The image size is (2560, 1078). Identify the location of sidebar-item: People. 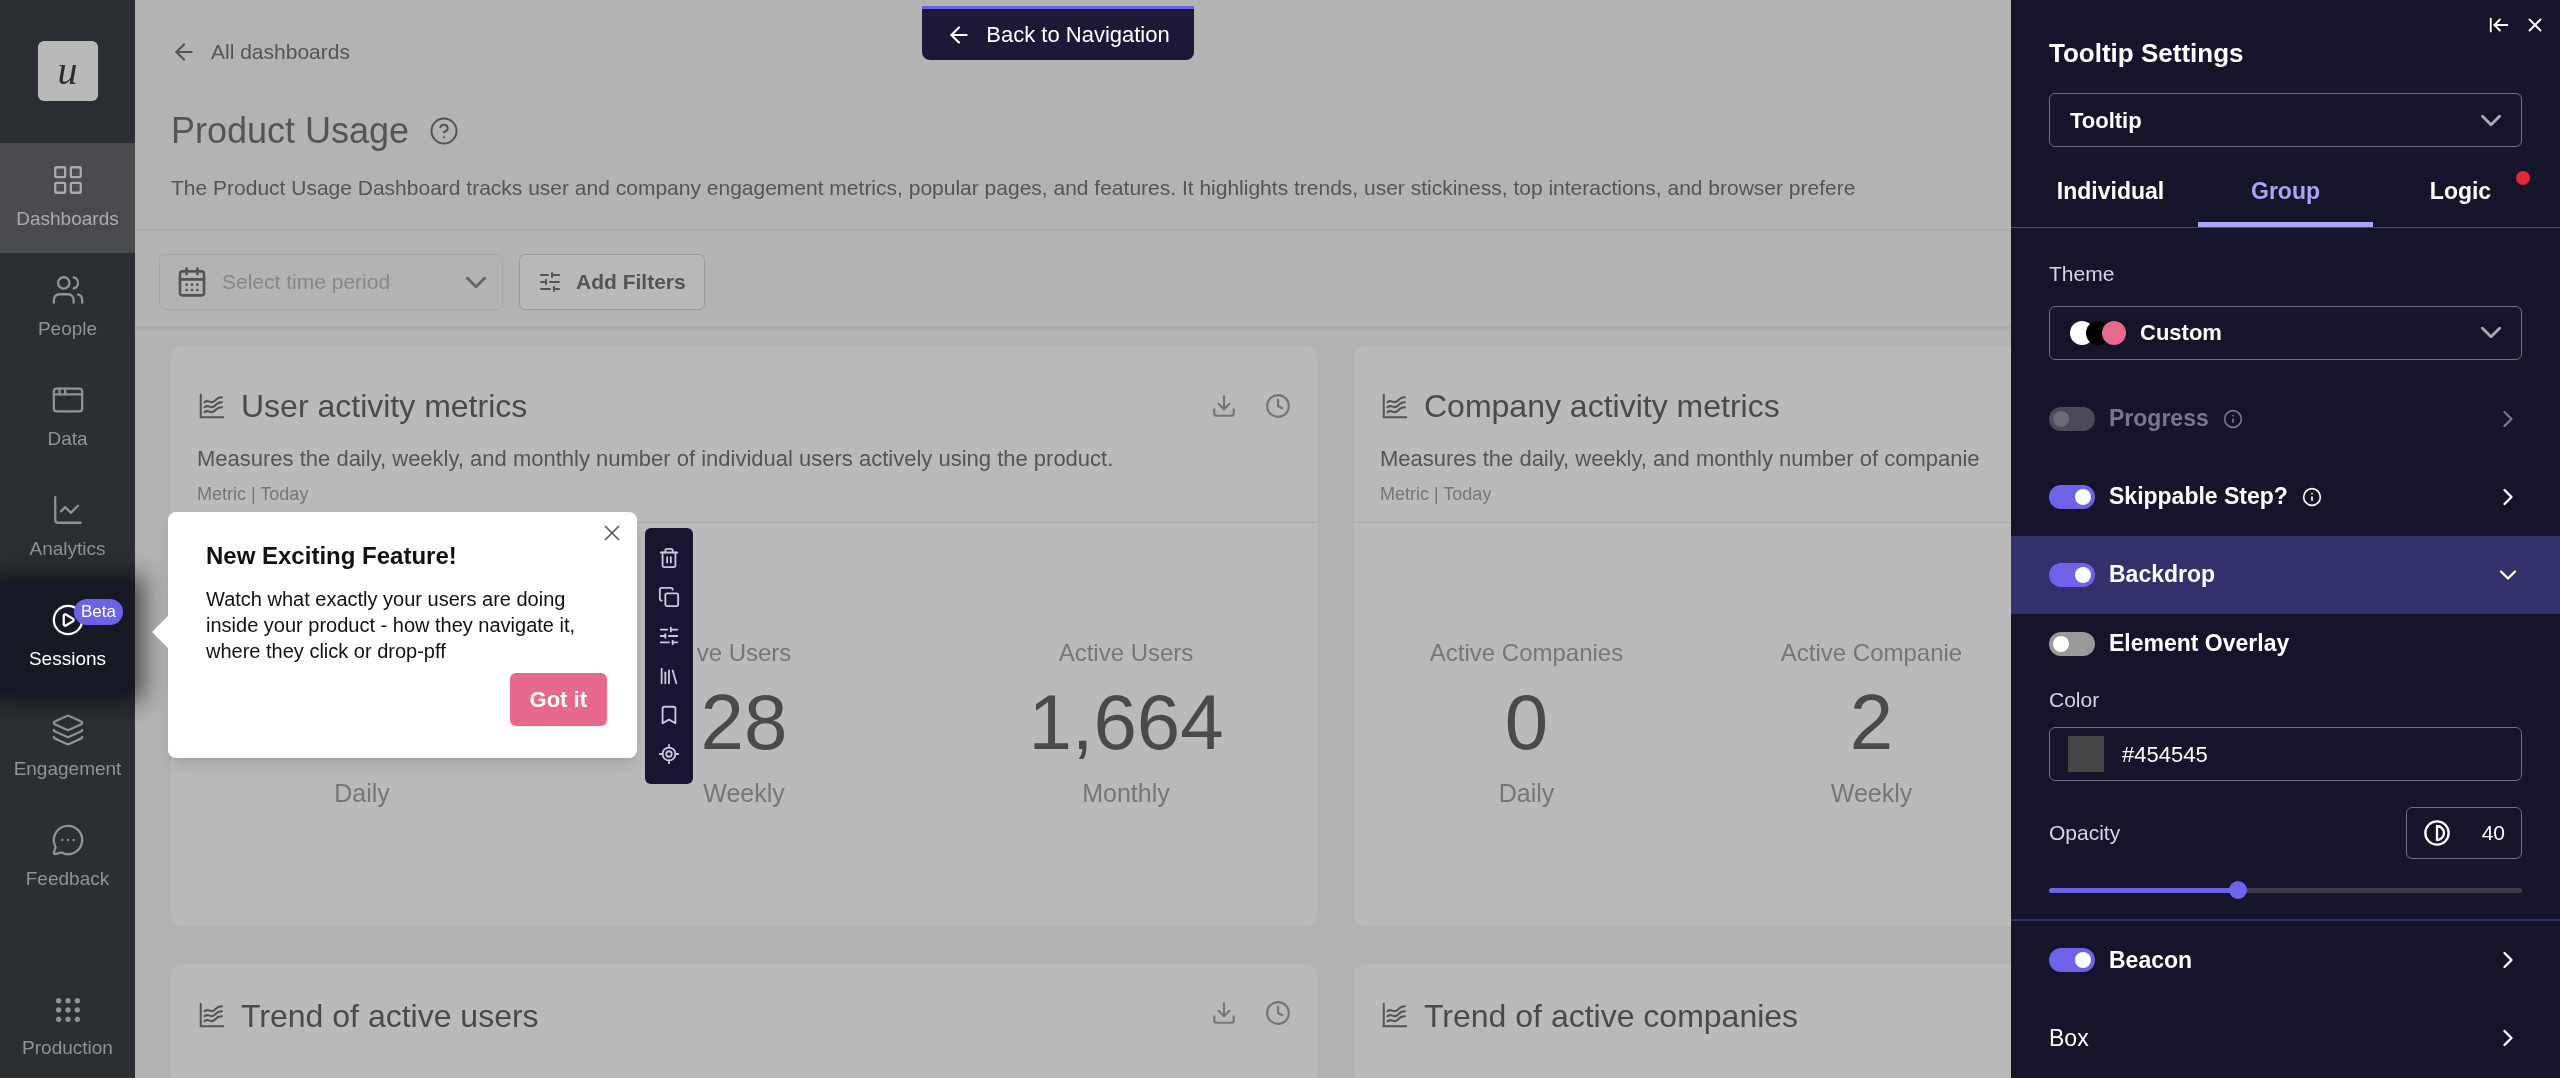
(67, 308).